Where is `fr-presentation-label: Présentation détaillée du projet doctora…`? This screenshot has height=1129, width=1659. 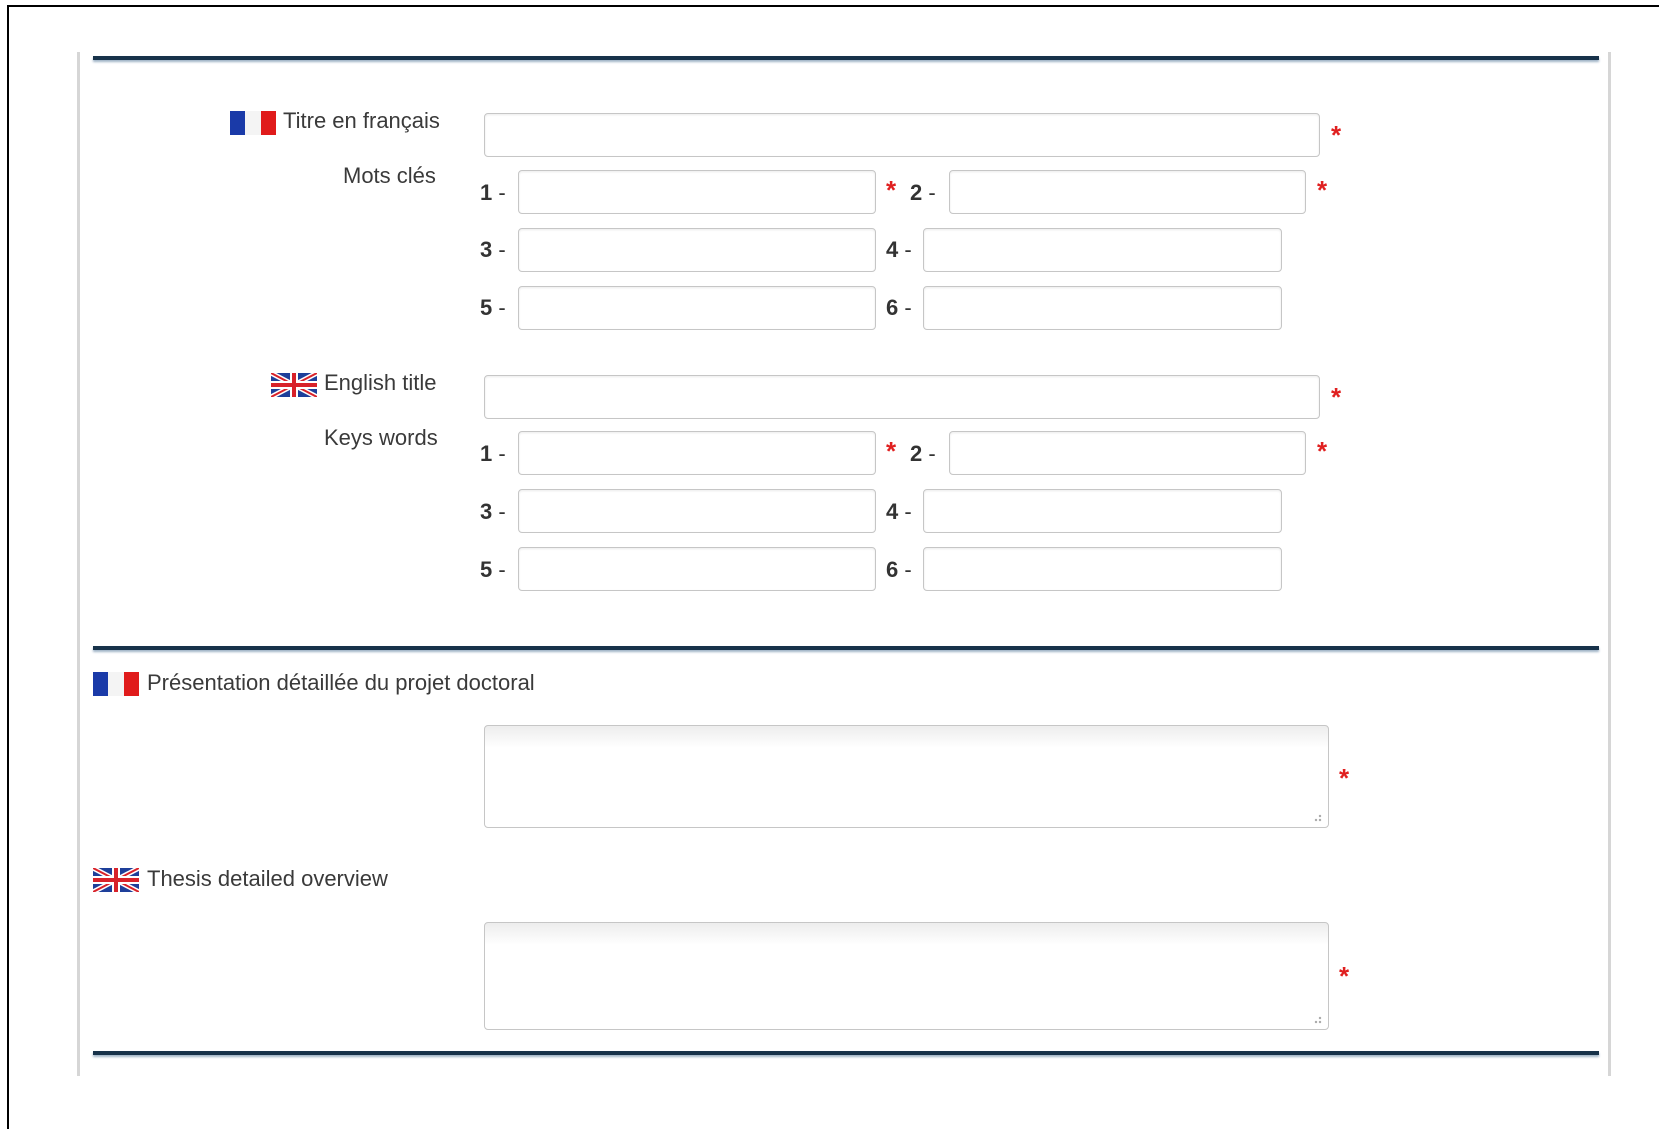
fr-presentation-label: Présentation détaillée du projet doctora… is located at coordinates (341, 682).